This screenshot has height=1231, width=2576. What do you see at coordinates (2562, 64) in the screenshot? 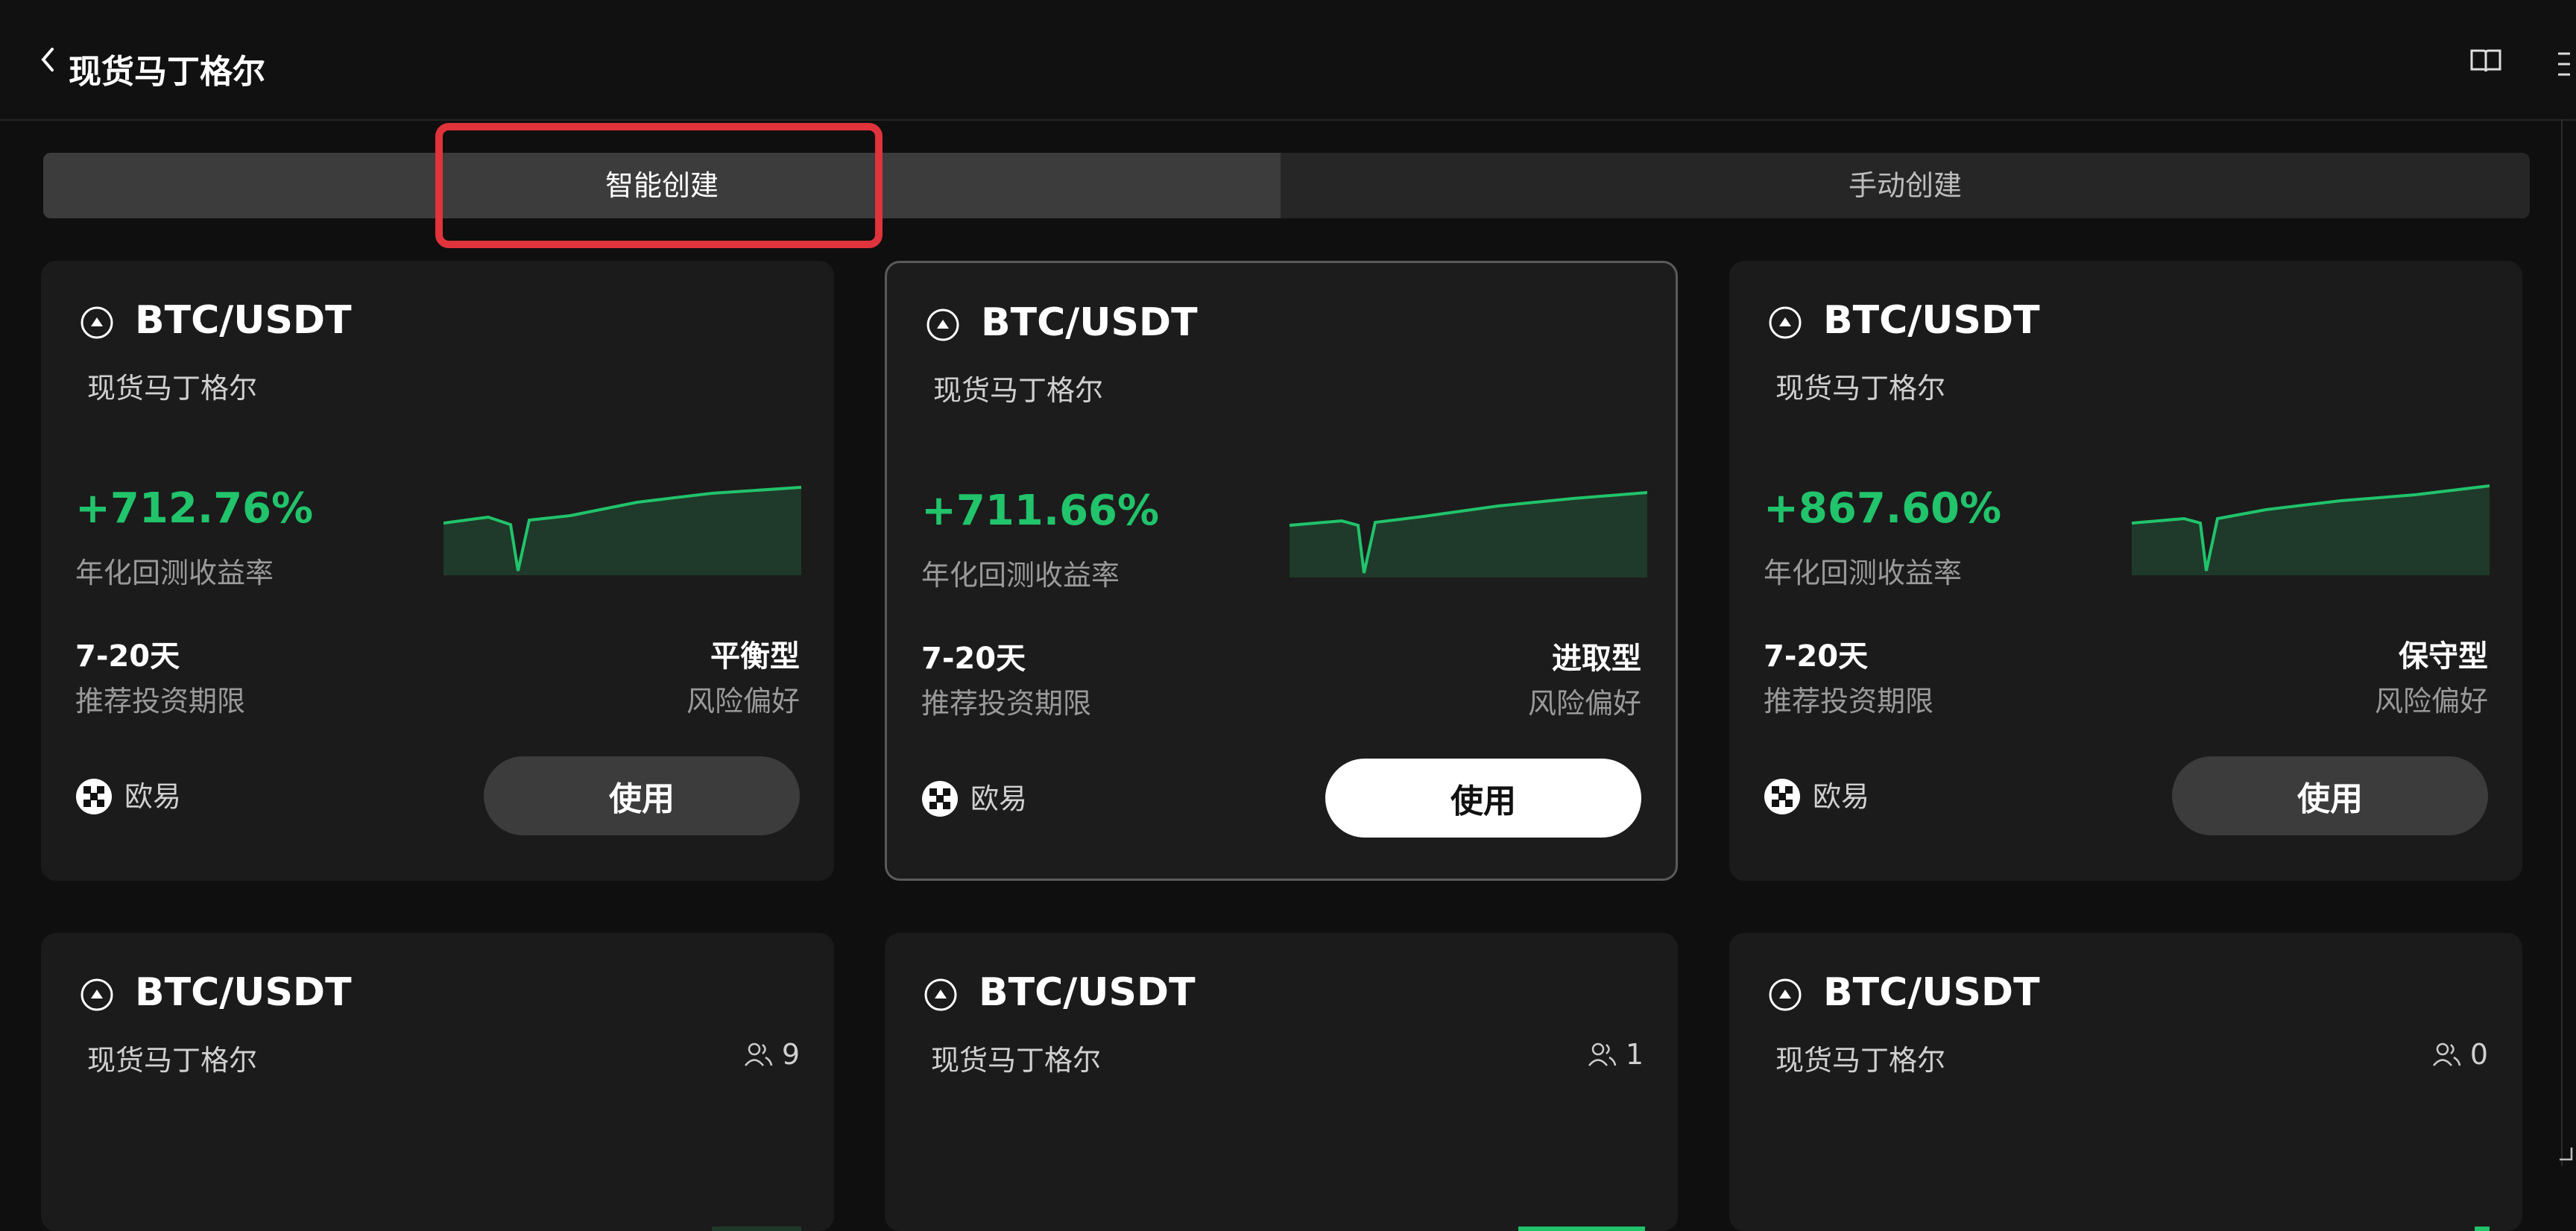
I see `menu-icon` at bounding box center [2562, 64].